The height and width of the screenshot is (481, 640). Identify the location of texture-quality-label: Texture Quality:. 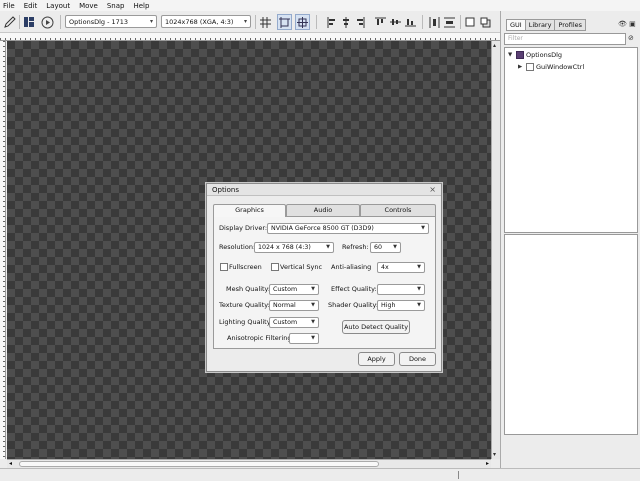
(244, 305).